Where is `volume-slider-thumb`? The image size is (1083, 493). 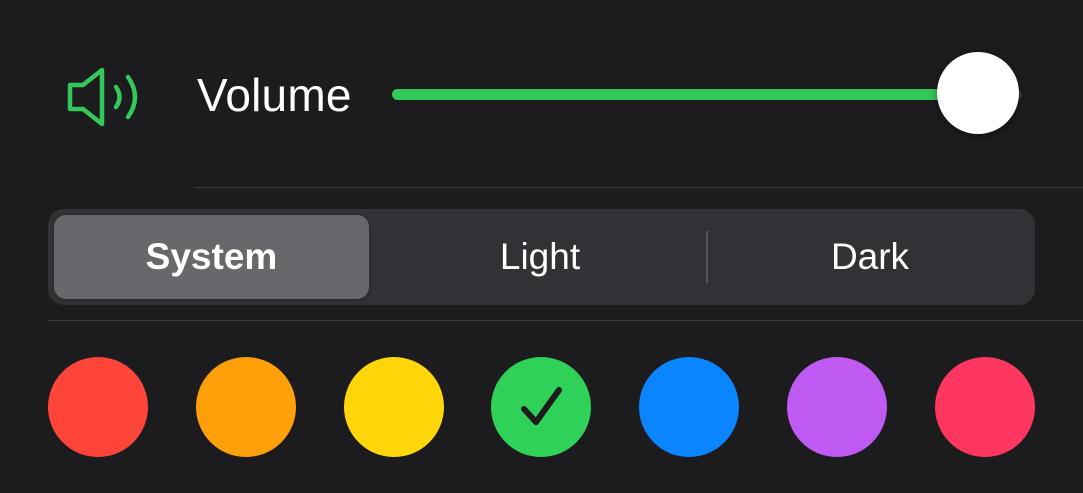
volume-slider-thumb is located at coordinates (977, 93).